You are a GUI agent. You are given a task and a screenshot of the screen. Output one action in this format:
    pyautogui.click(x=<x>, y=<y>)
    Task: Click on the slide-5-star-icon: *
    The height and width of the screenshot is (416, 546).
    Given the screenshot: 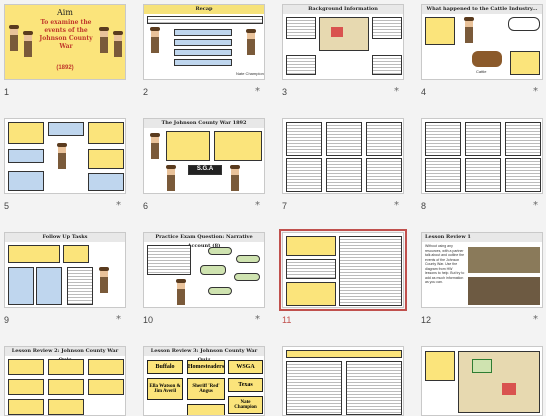 What is the action you would take?
    pyautogui.click(x=118, y=205)
    